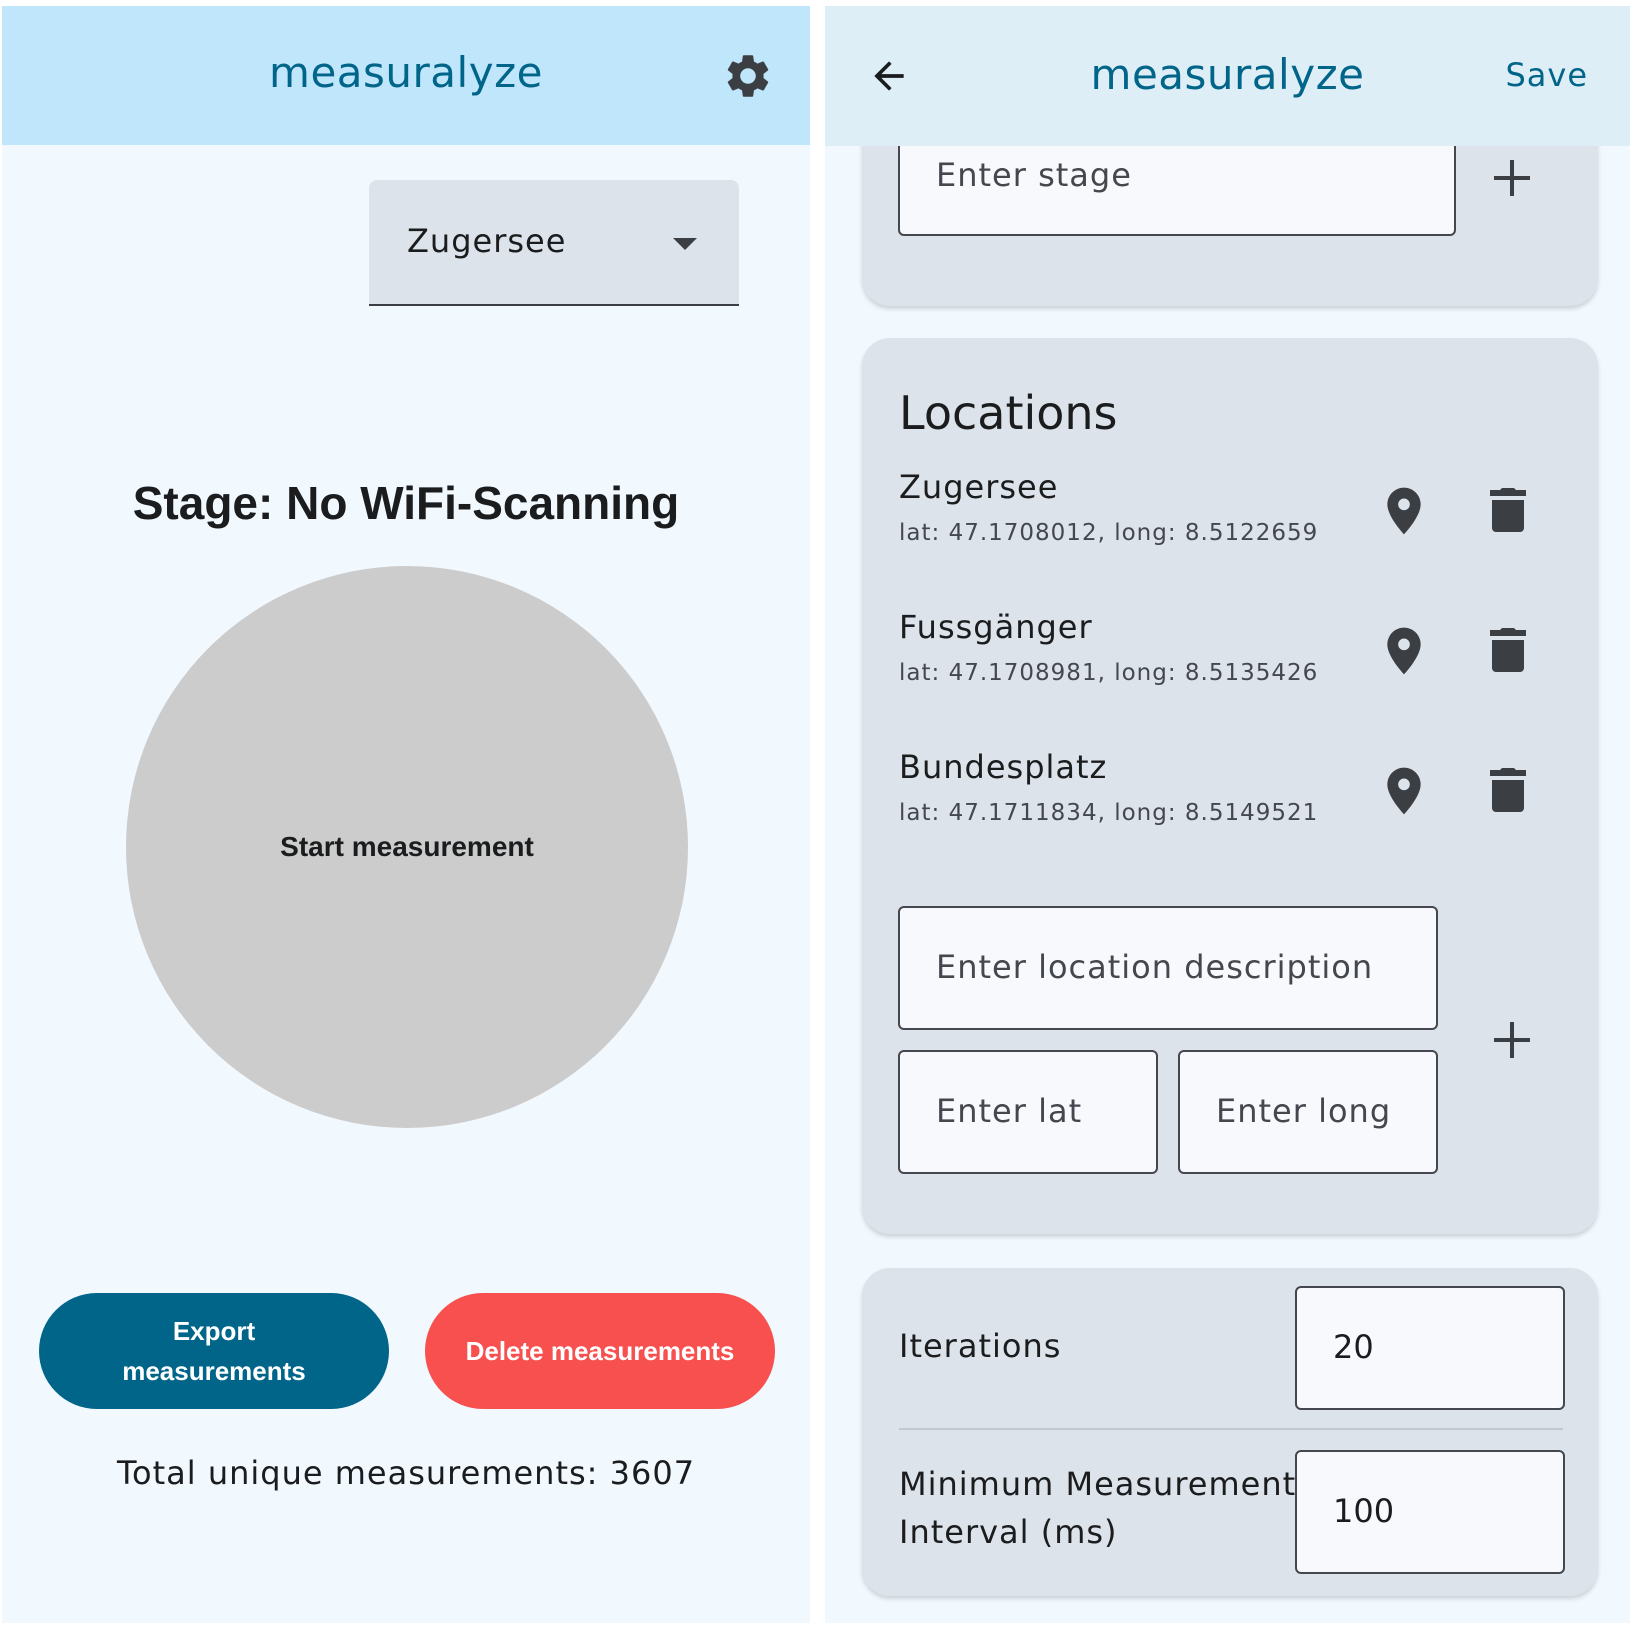  What do you see at coordinates (1155, 967) in the screenshot?
I see `location-description-placeholder: Enter location description` at bounding box center [1155, 967].